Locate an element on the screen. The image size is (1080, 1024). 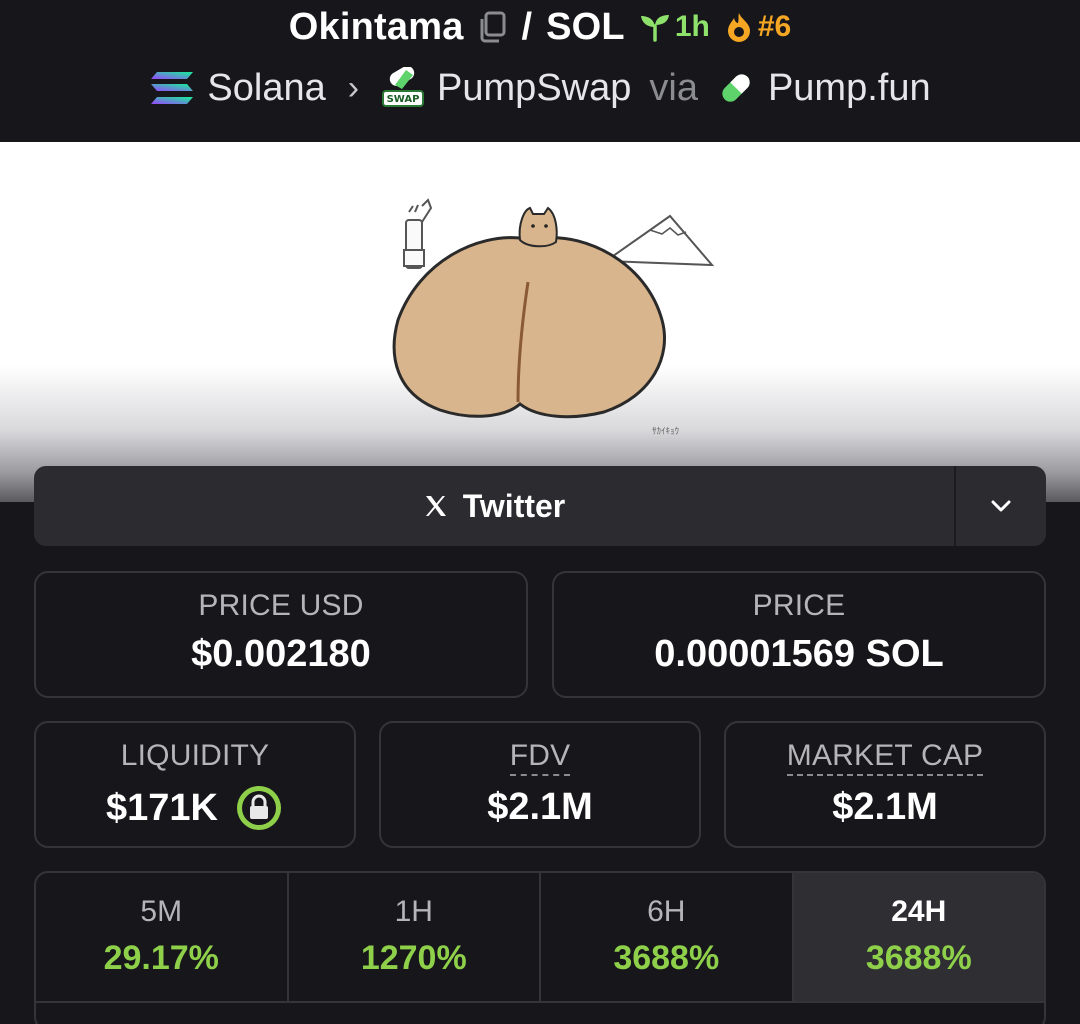
tab-5m: 5M 29.17% is located at coordinates (162, 937).